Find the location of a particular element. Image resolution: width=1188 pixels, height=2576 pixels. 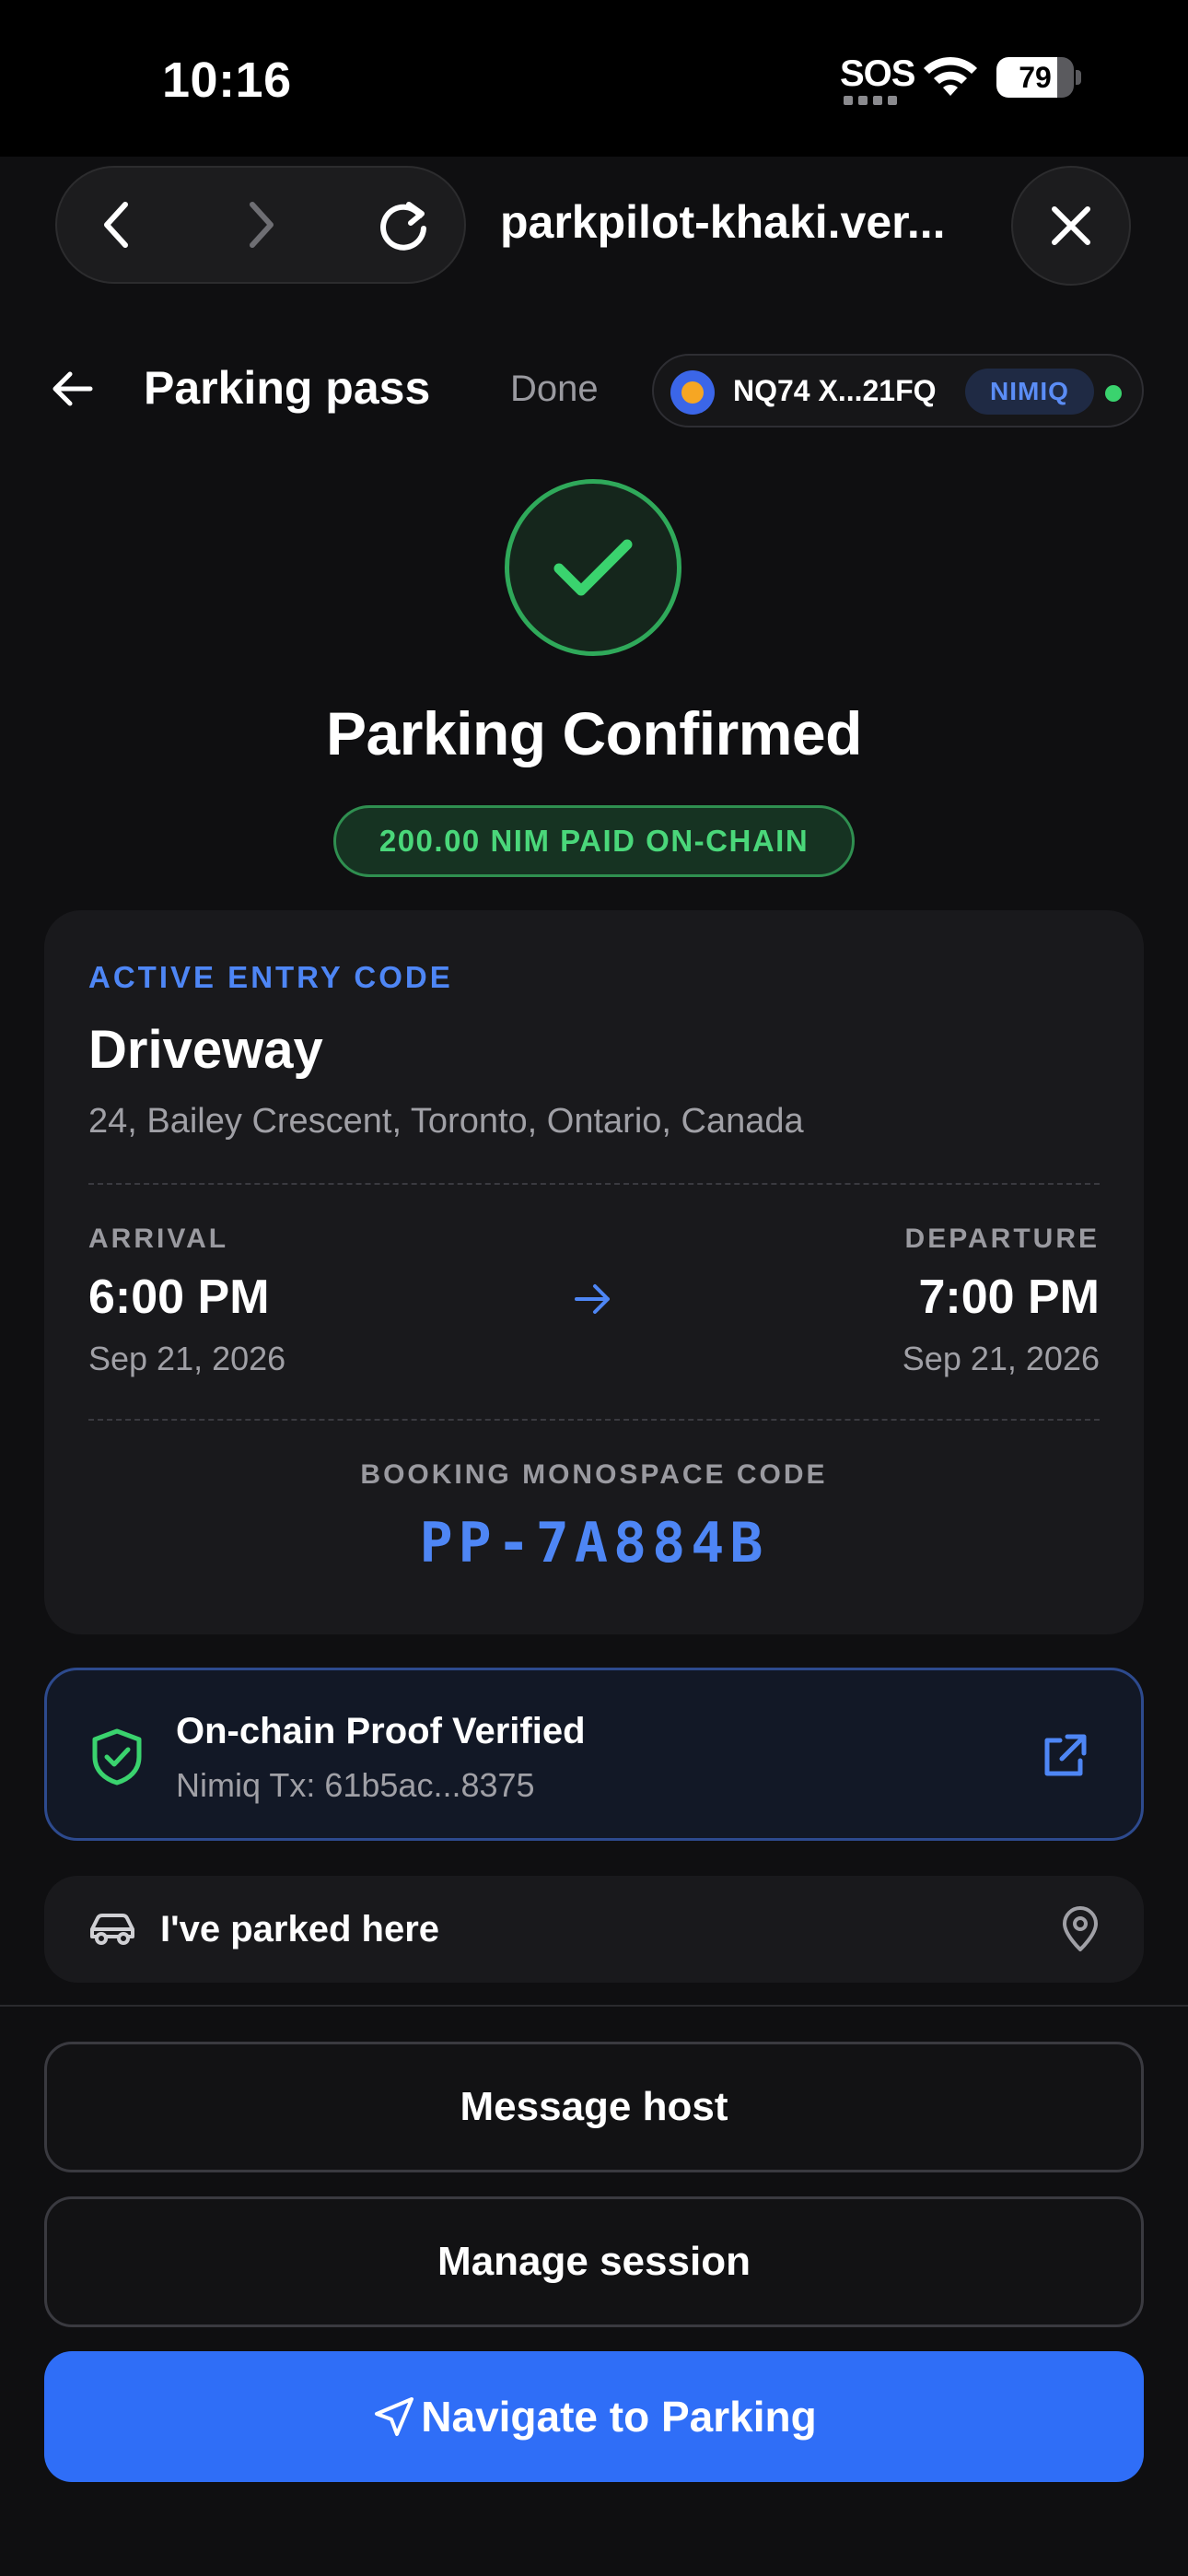

departure-label: DEPARTURE is located at coordinates (1002, 1239).